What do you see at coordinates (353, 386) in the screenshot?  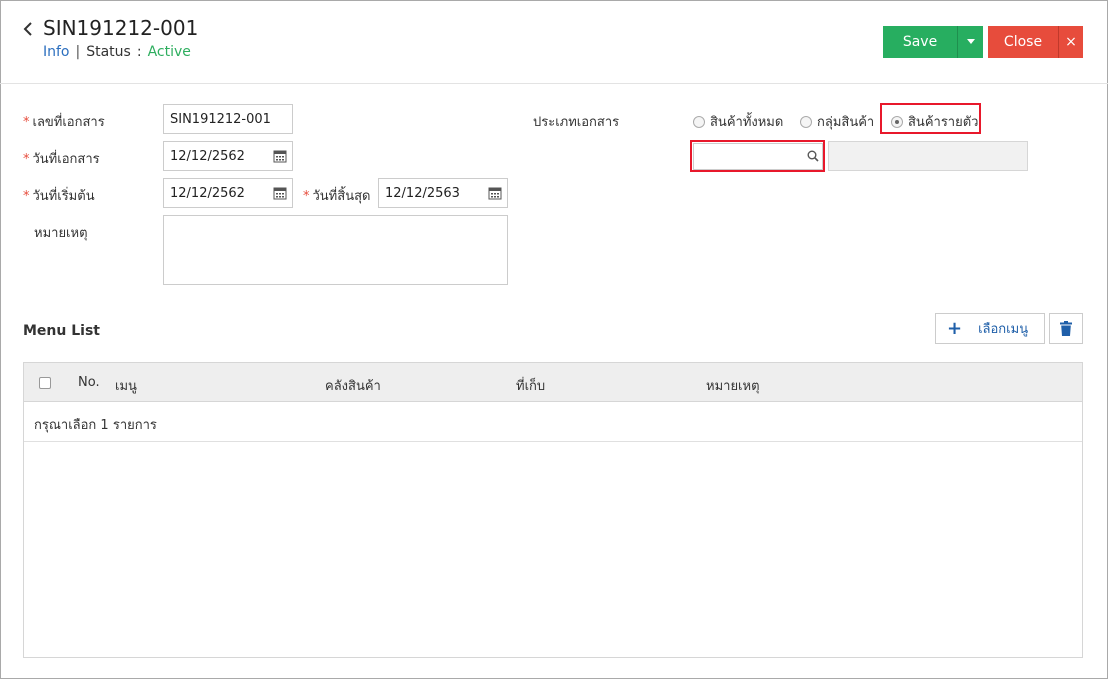 I see `column-header-warehouse: คลังสินค้า` at bounding box center [353, 386].